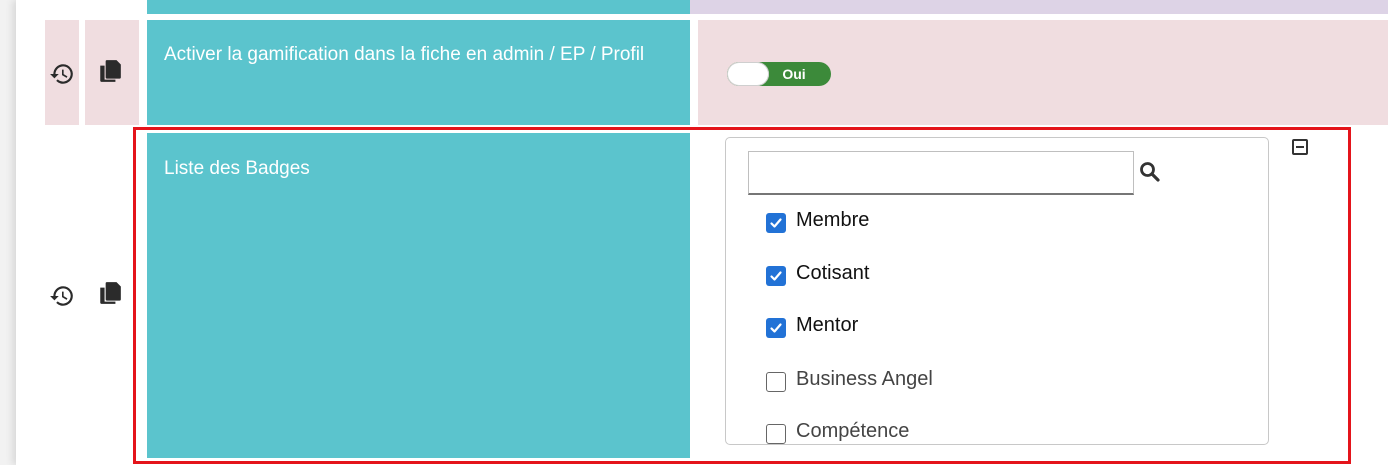  I want to click on toggle-knob, so click(748, 74).